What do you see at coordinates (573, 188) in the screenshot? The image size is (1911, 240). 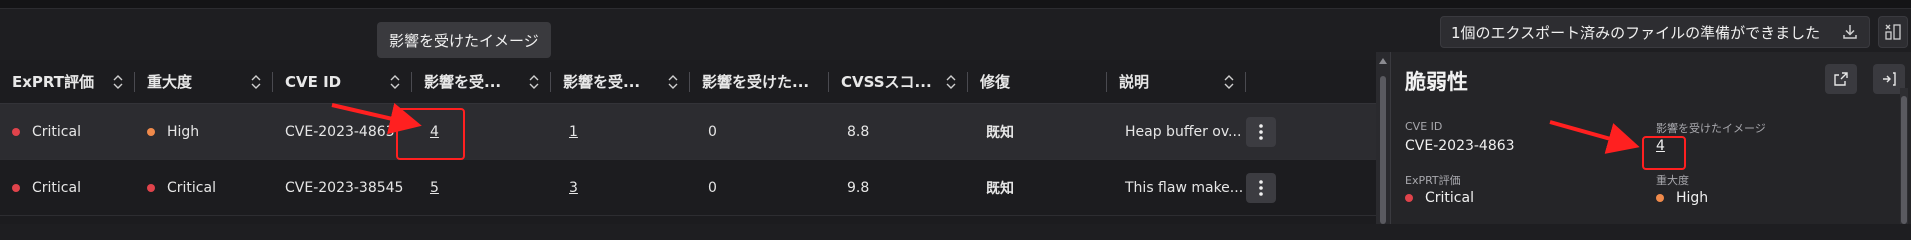 I see `affected-2-link: 3` at bounding box center [573, 188].